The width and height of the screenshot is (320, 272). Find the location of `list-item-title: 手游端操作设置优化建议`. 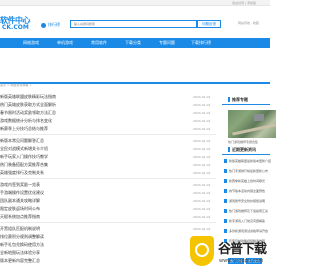

list-item-title: 手游端操作设置优化建议 is located at coordinates (22, 193).